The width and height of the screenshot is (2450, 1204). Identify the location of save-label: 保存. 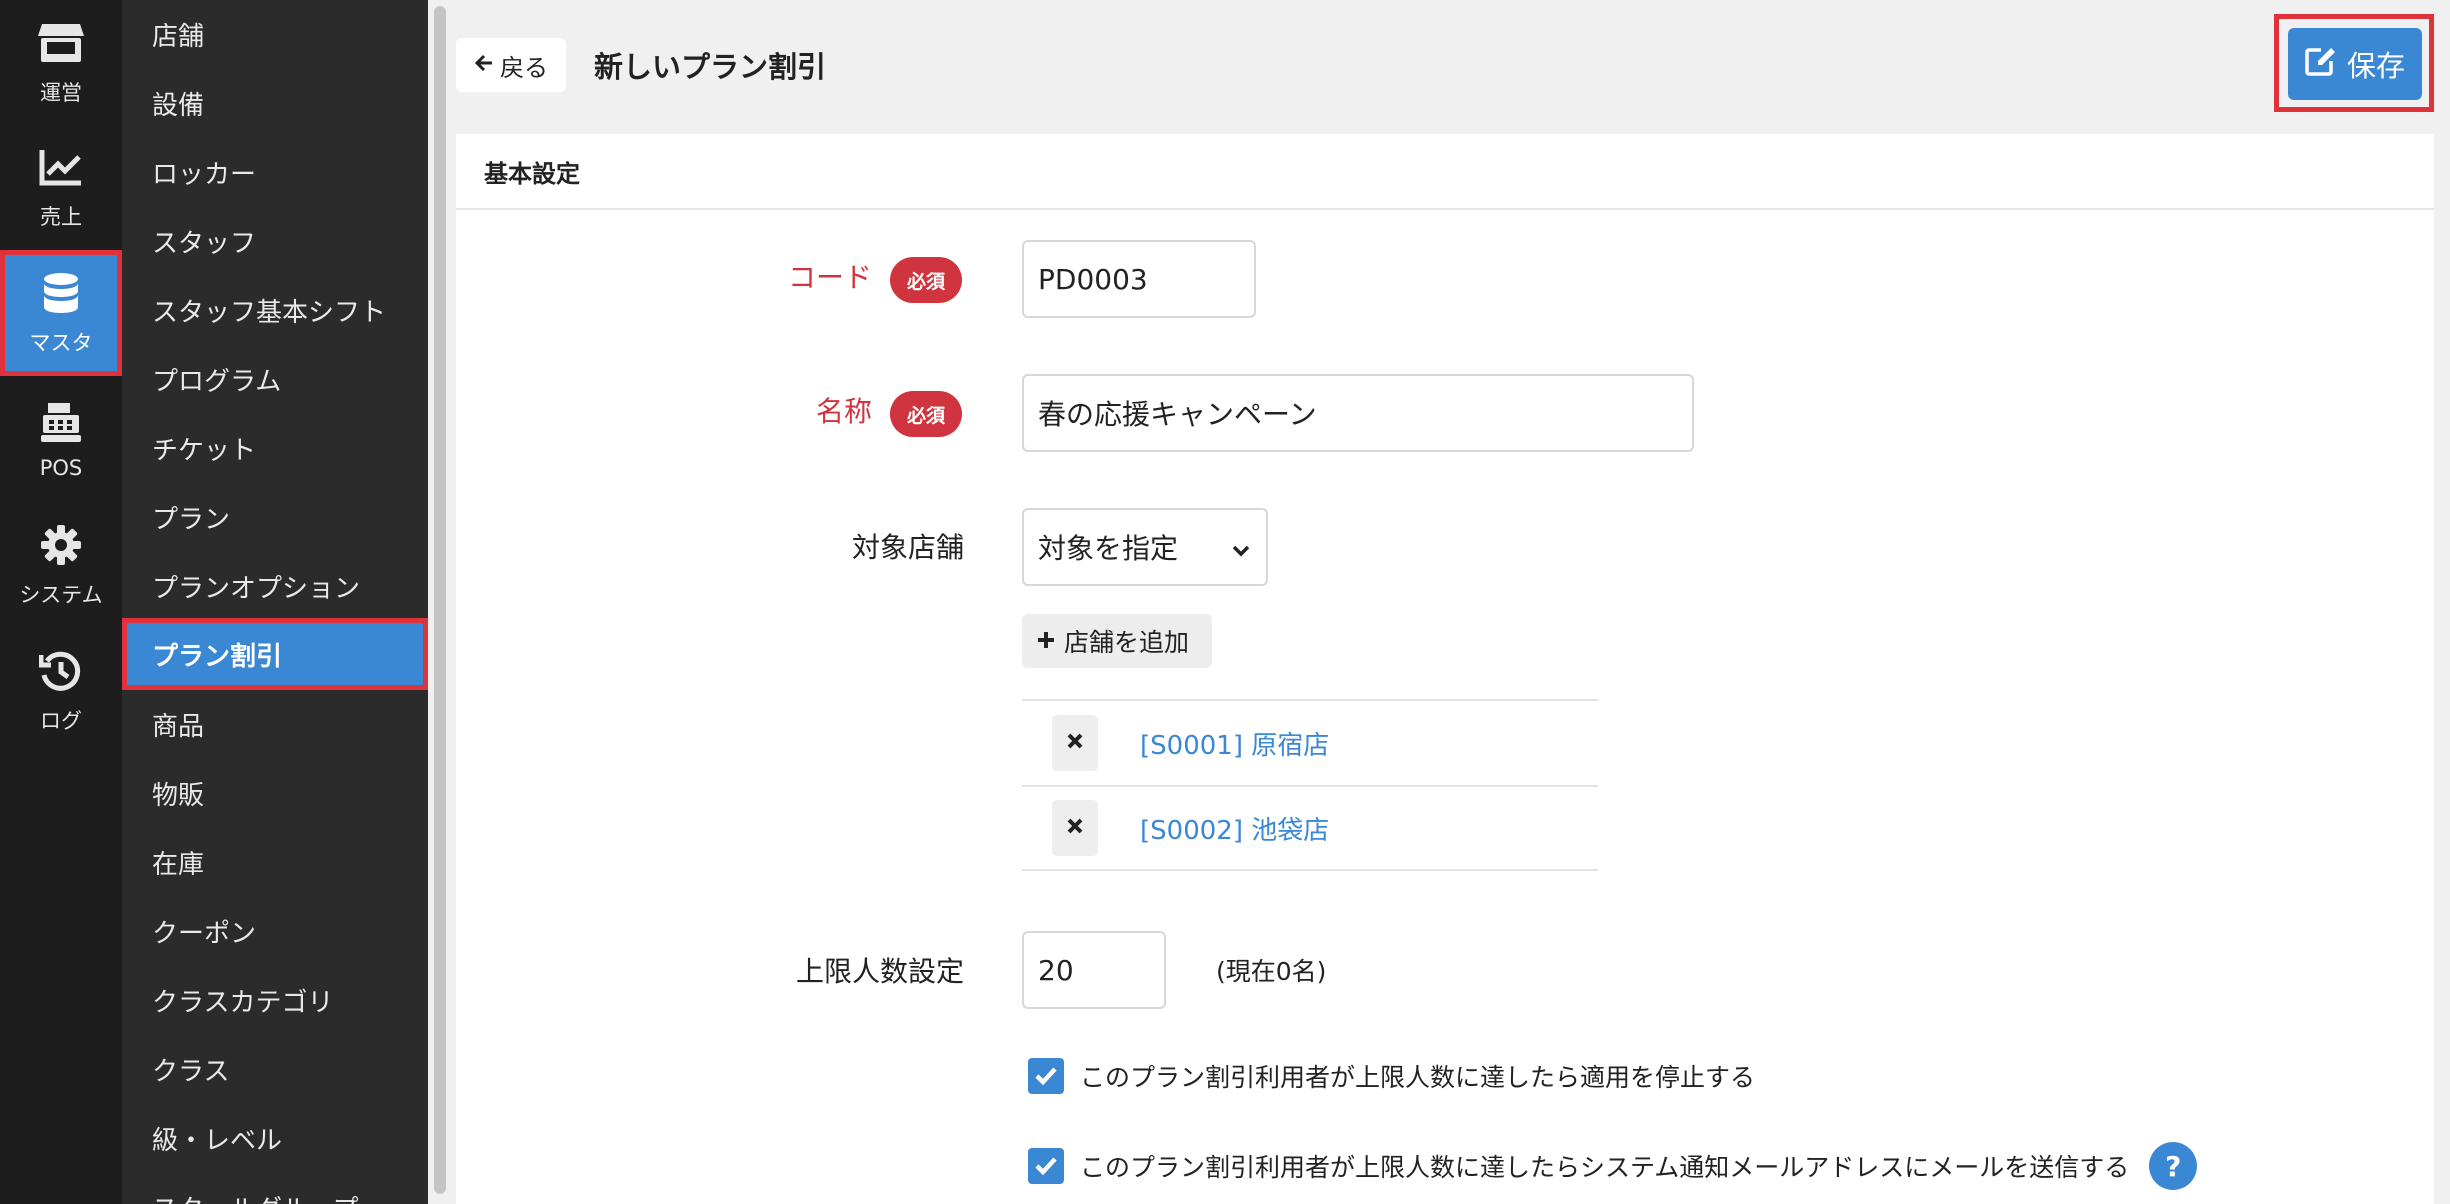
(2375, 66).